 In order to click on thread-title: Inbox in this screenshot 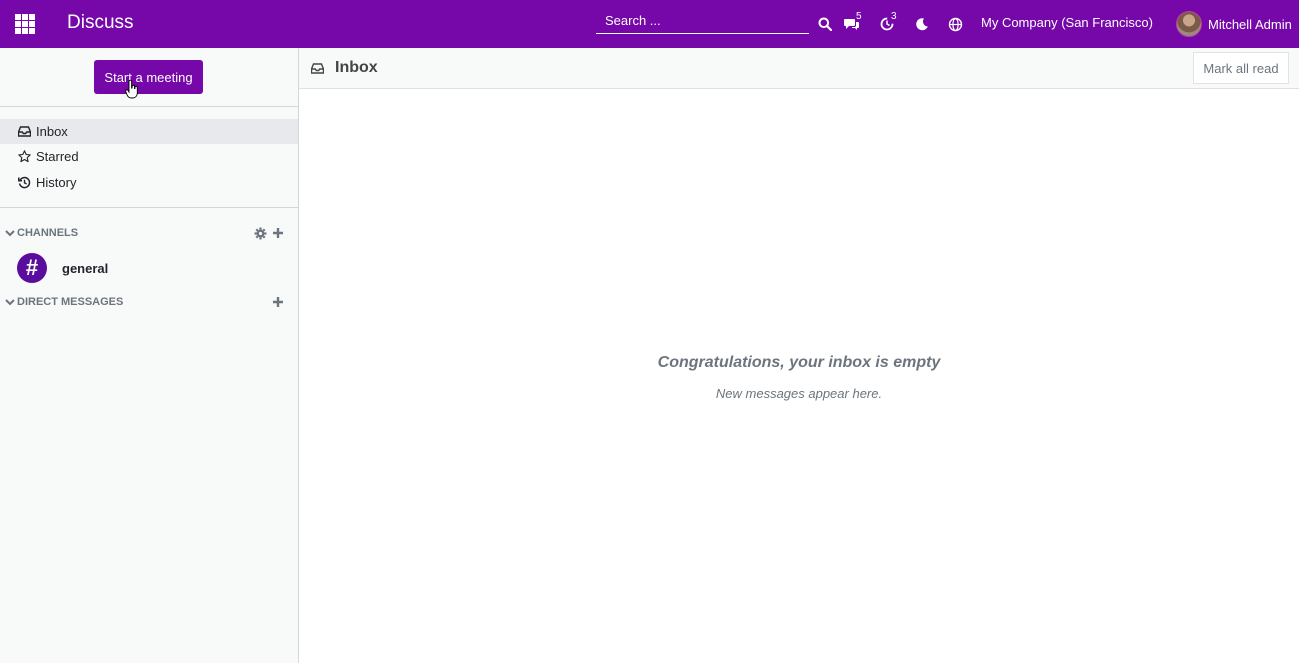, I will do `click(344, 68)`.